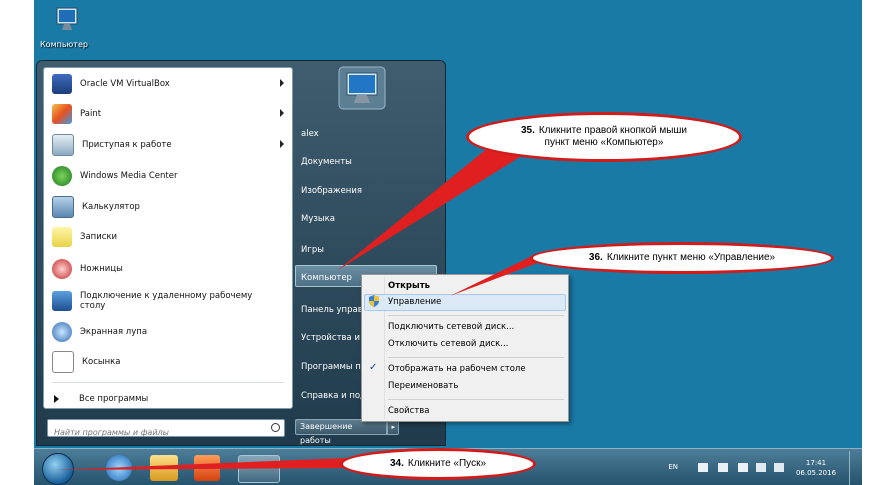 This screenshot has width=896, height=485. Describe the element at coordinates (93, 306) in the screenshot. I see `program-label-line2: столу` at that location.